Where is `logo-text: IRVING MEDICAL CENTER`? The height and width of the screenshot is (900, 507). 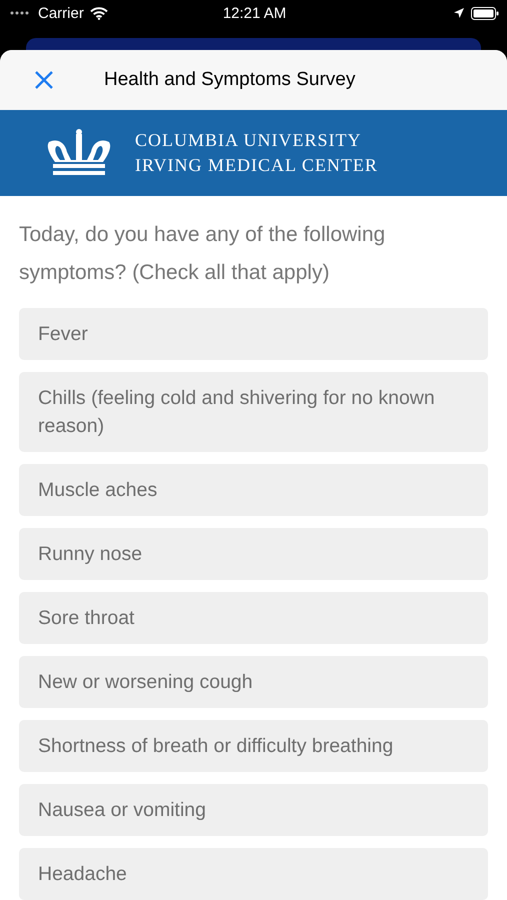 logo-text: IRVING MEDICAL CENTER is located at coordinates (256, 165).